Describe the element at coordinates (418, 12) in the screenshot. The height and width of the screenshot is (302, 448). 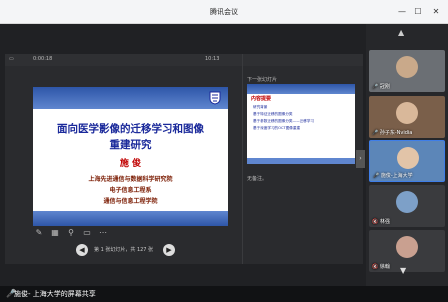
I see `maximize-icon: ☐` at that location.